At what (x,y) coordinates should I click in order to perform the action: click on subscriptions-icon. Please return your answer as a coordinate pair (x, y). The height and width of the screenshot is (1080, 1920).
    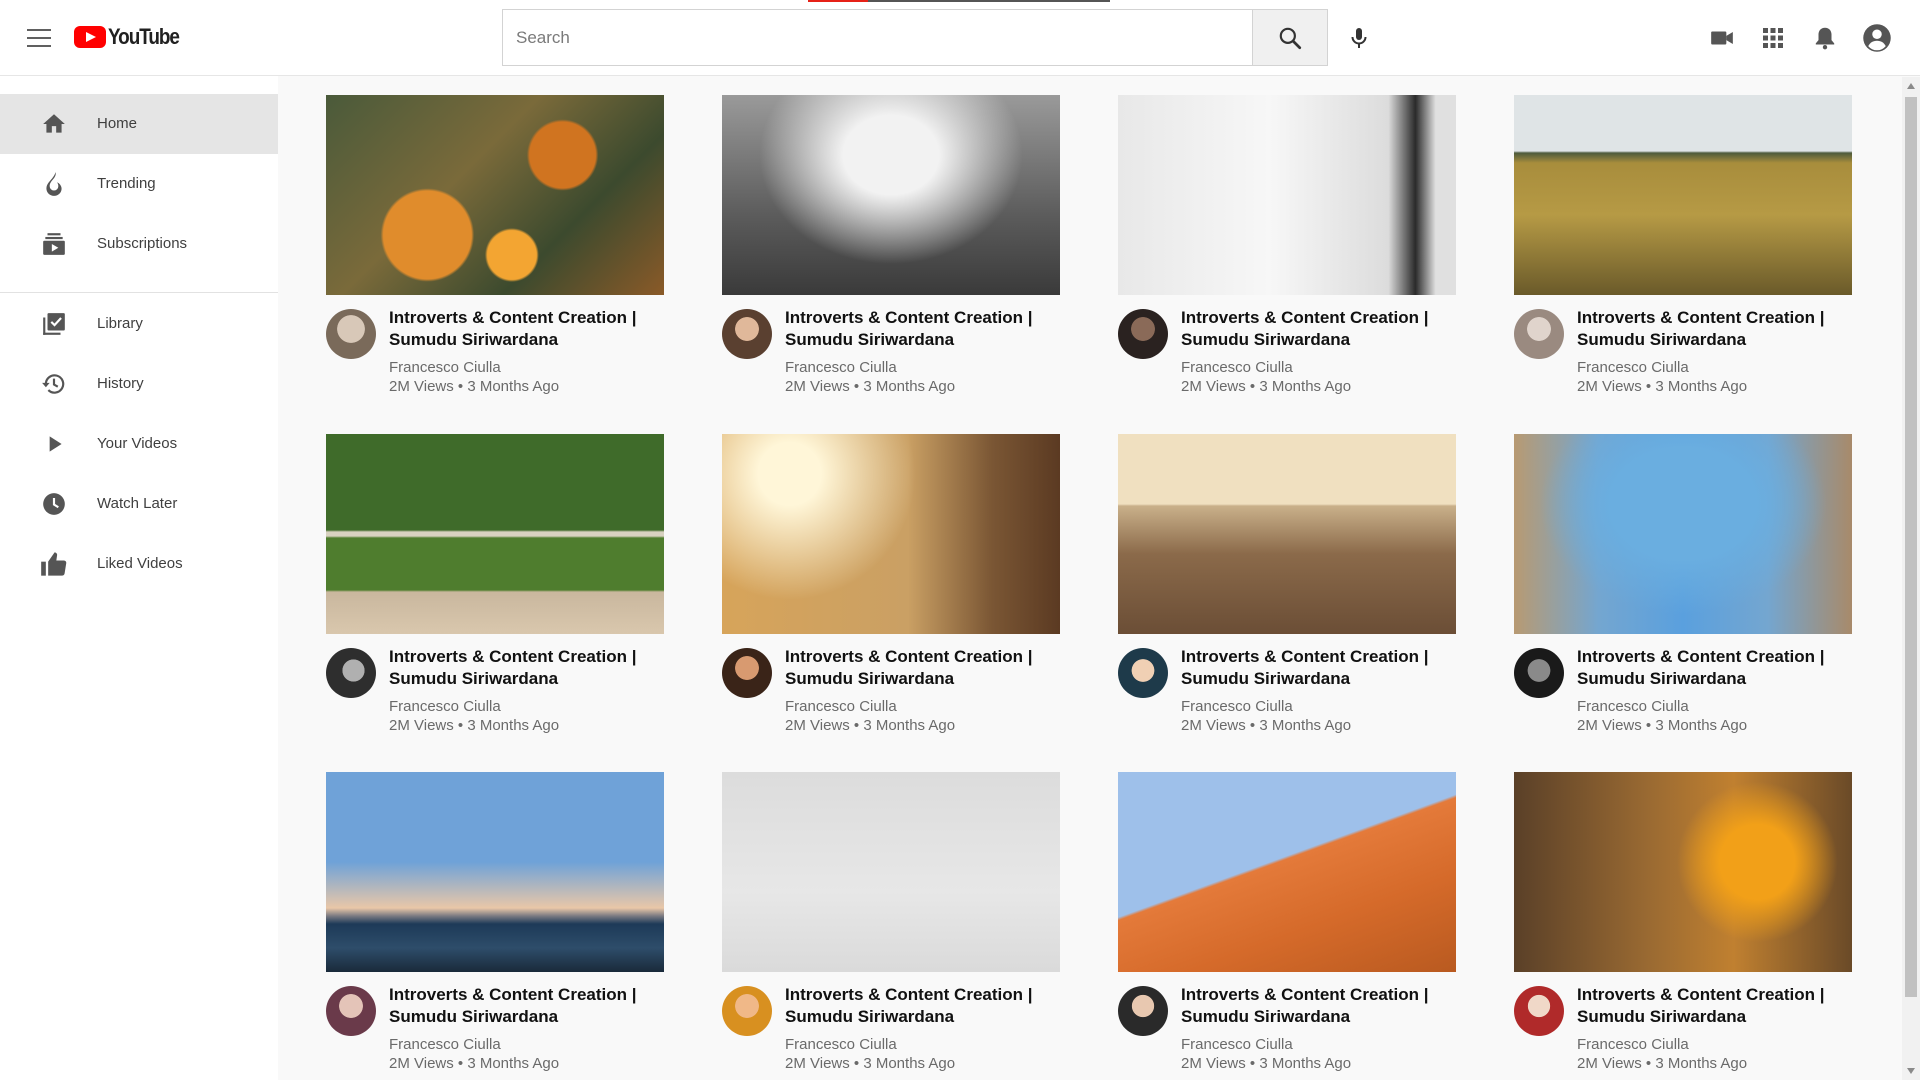
    Looking at the image, I should click on (54, 244).